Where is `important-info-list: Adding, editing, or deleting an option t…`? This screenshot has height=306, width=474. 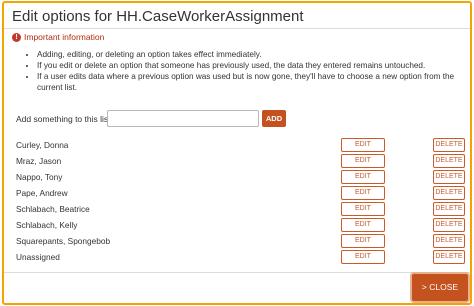 important-info-list: Adding, editing, or deleting an option t… is located at coordinates (249, 71).